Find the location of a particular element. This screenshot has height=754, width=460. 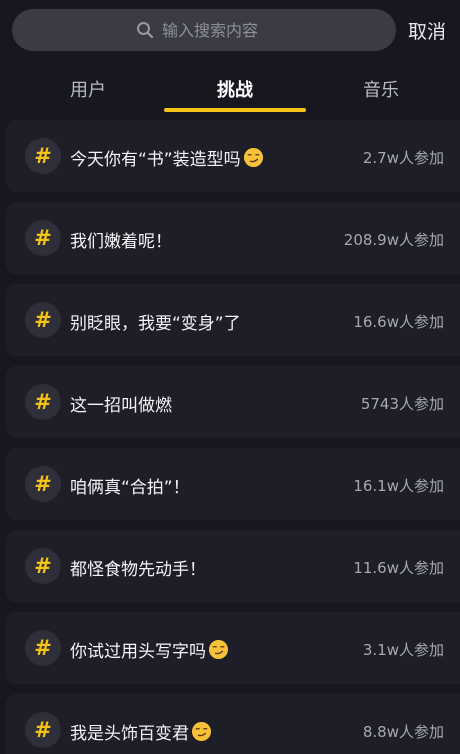

challenge-item: # 今天你有“书”装造型吗 2.7w人参加 is located at coordinates (233, 156).